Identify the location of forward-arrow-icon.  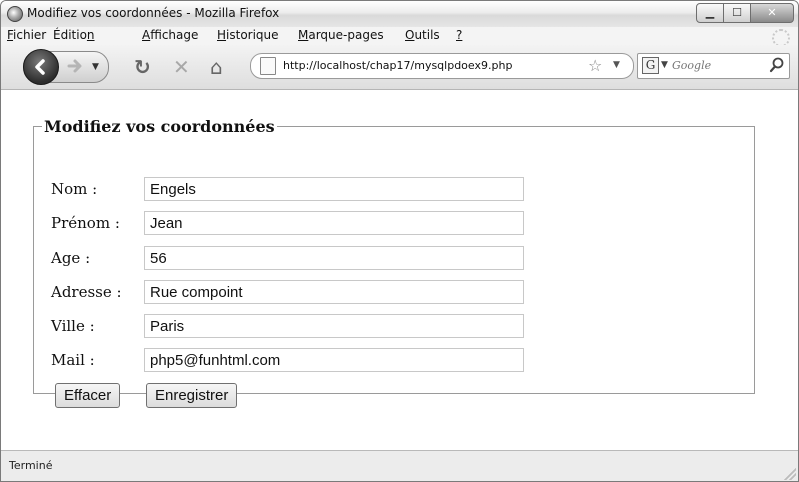
(74, 66).